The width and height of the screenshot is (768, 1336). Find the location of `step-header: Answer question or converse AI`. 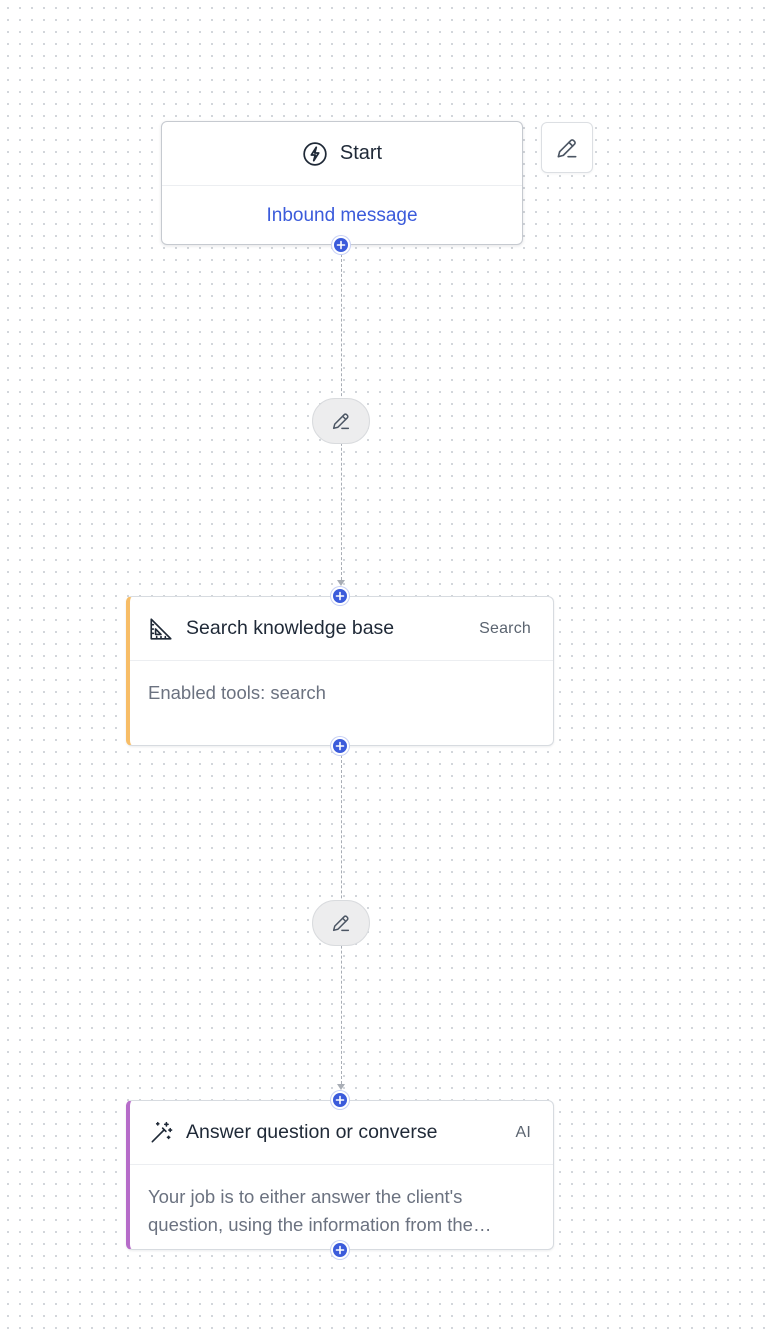

step-header: Answer question or converse AI is located at coordinates (341, 1133).